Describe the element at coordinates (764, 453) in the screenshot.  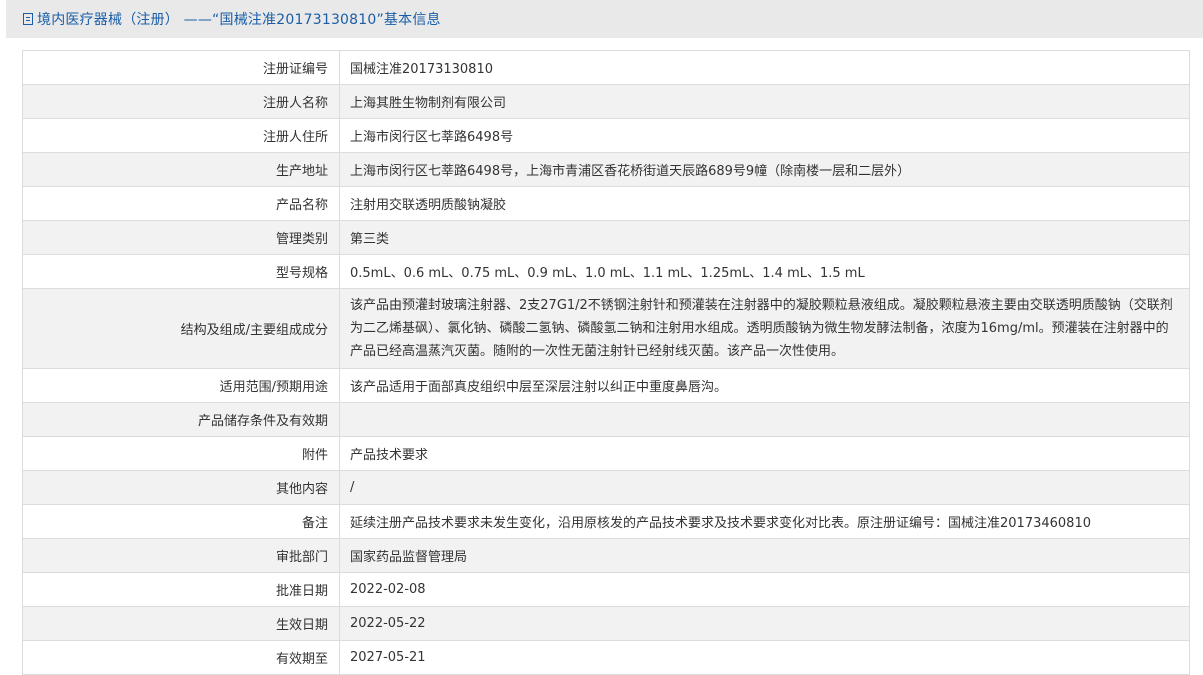
I see `row-value: 产品技术要求` at that location.